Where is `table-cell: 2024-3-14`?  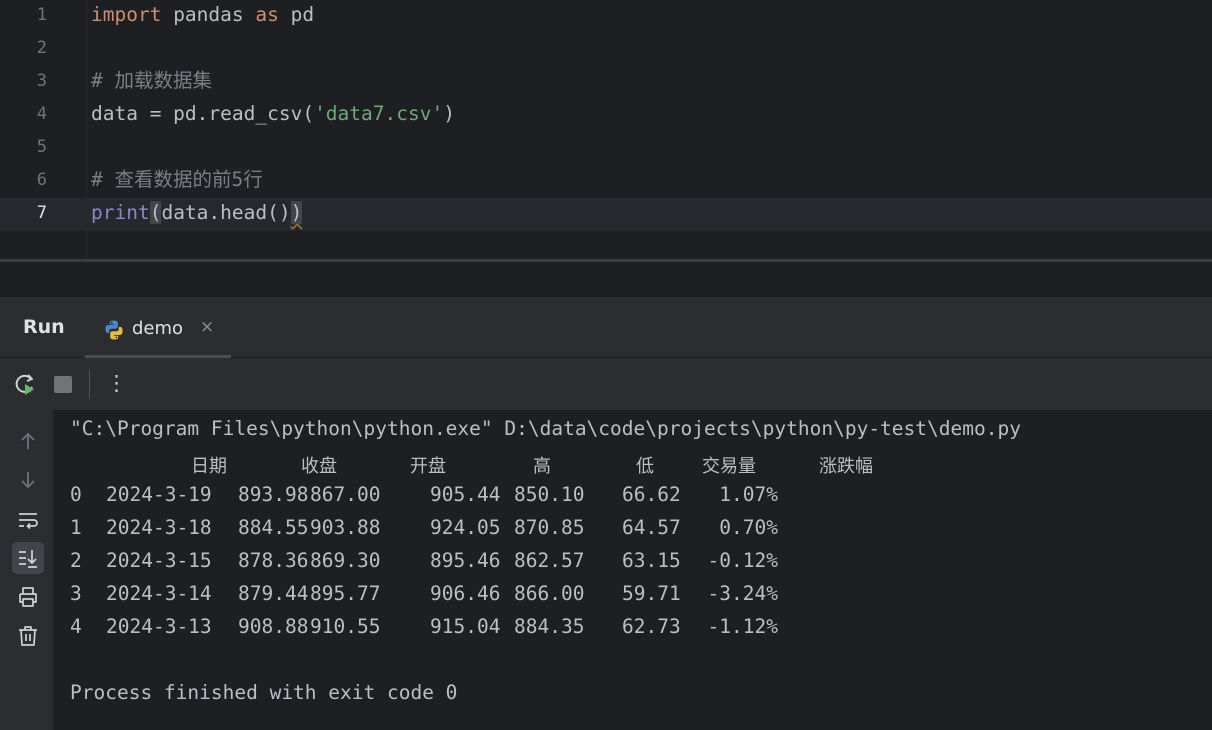
table-cell: 2024-3-14 is located at coordinates (159, 593).